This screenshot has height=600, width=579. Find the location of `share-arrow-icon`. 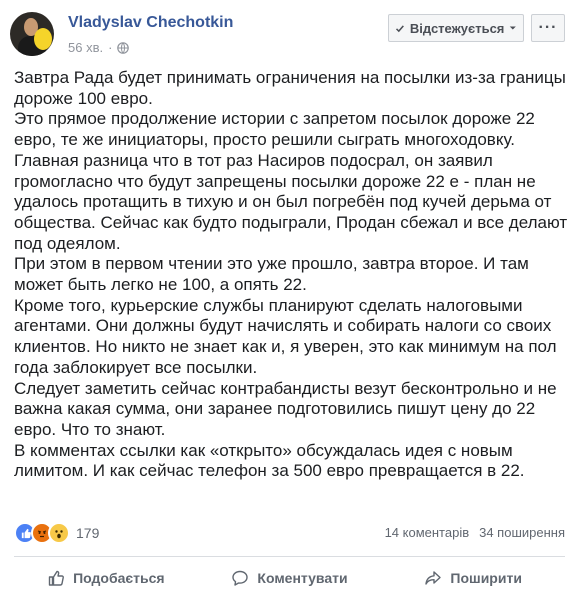

share-arrow-icon is located at coordinates (433, 578).